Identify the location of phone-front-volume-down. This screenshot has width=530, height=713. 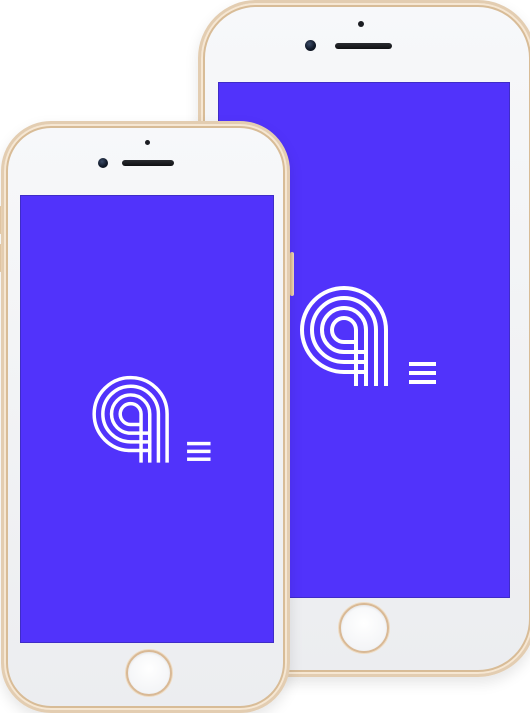
(1, 258).